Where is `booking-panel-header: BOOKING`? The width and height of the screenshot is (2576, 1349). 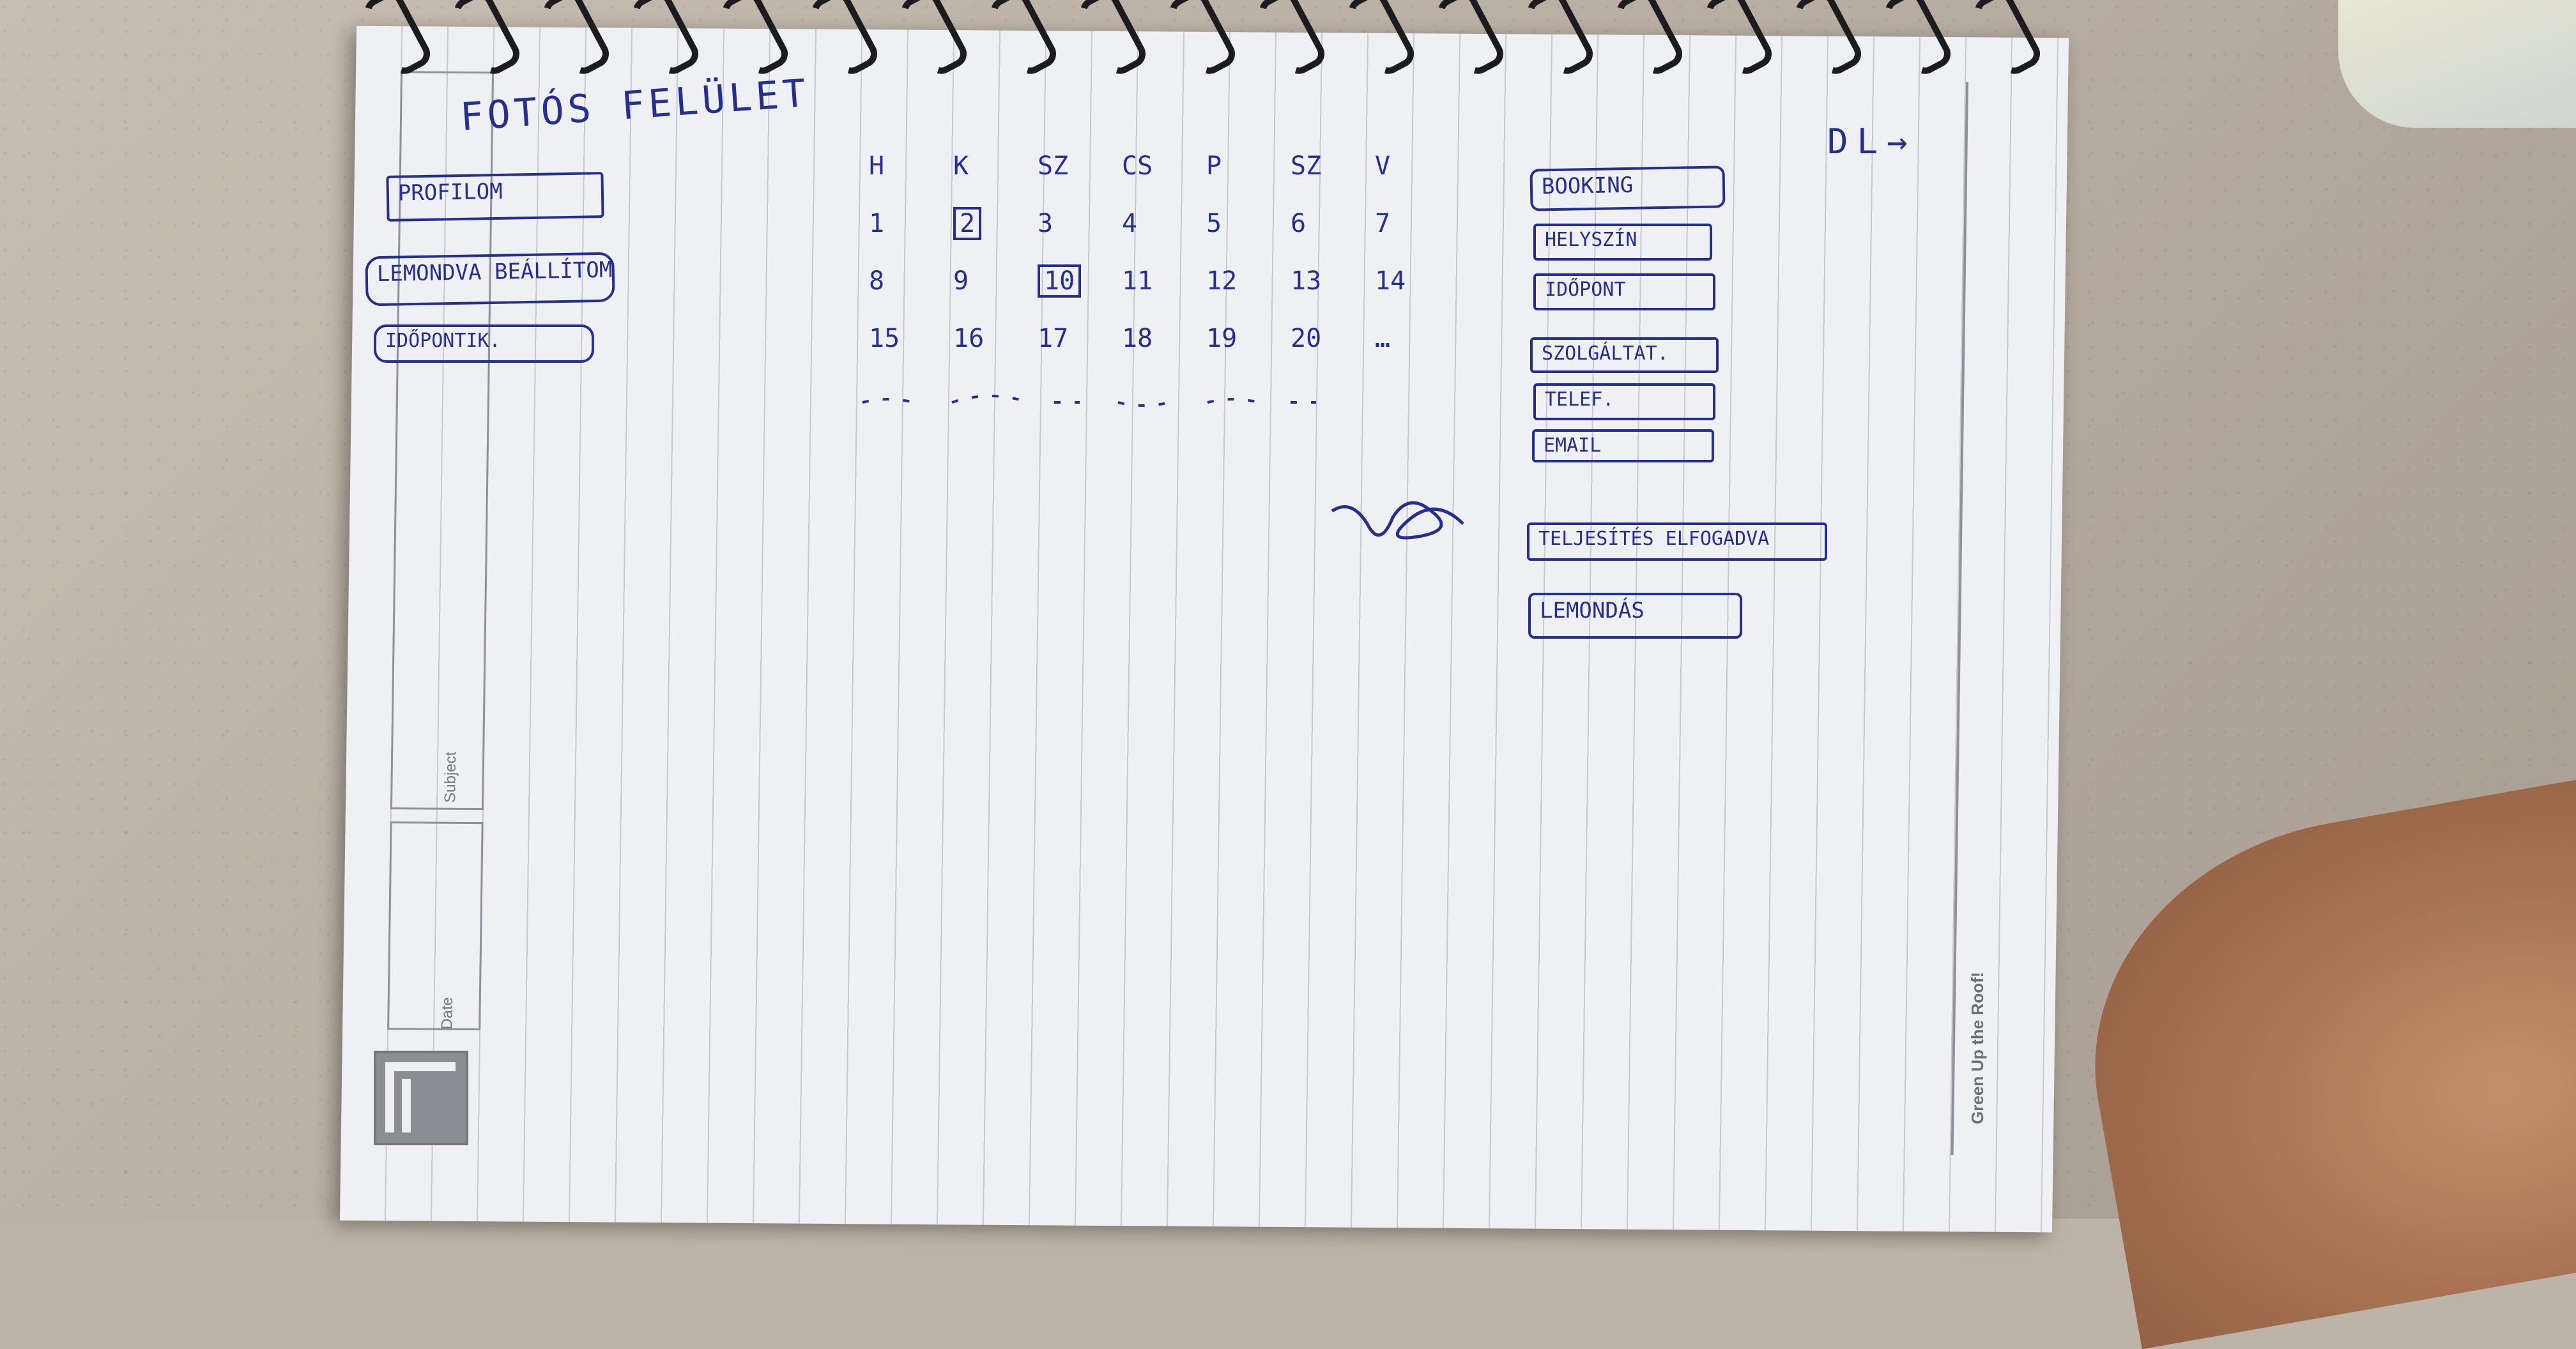 booking-panel-header: BOOKING is located at coordinates (1627, 188).